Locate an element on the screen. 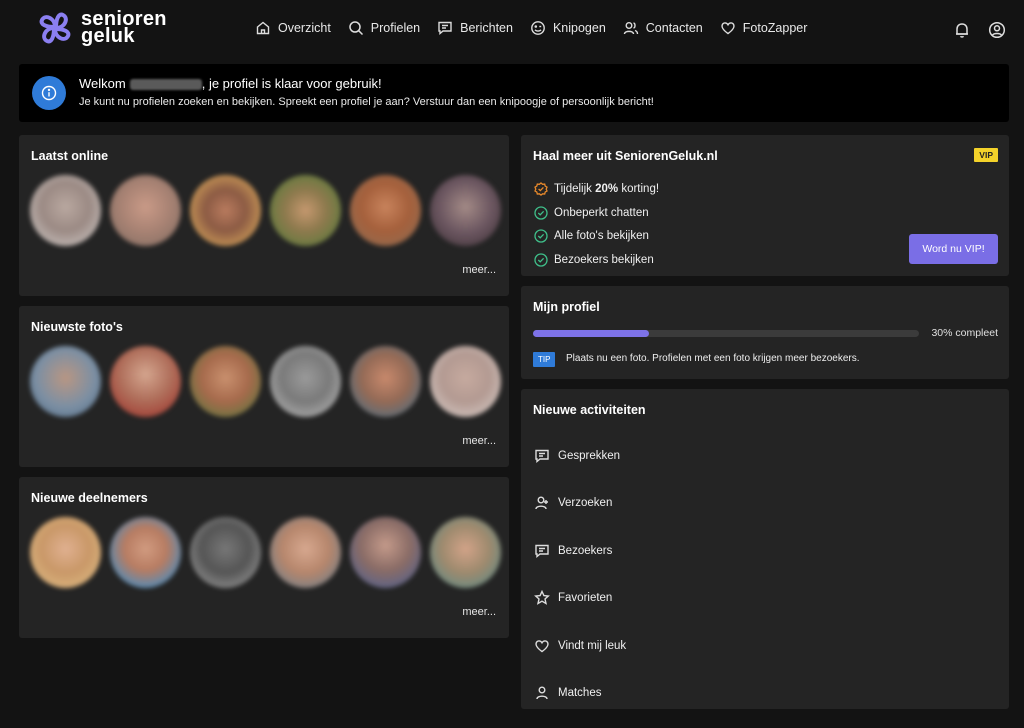 The image size is (1024, 728). nav-item-knipogen: Knipogen is located at coordinates (568, 28).